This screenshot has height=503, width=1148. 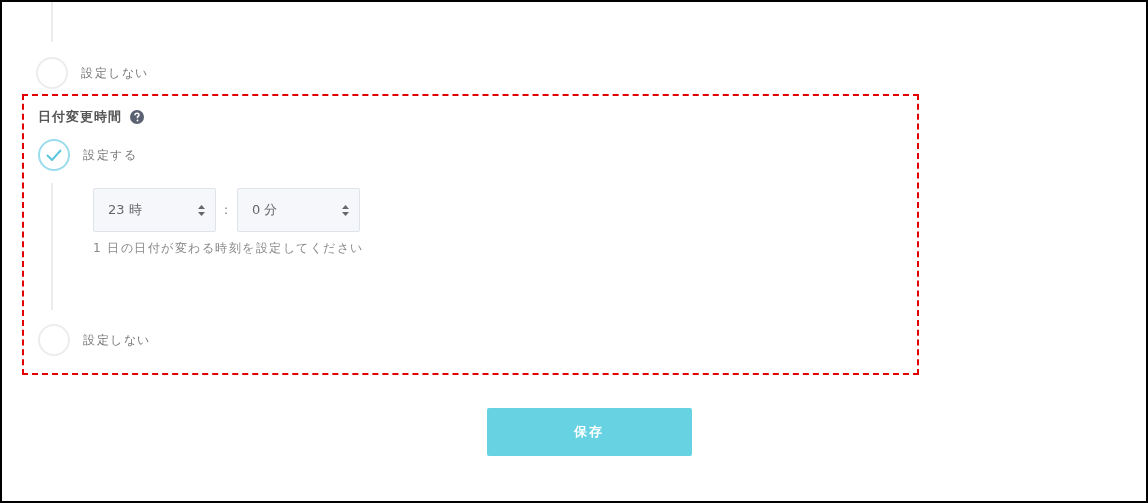 What do you see at coordinates (298, 210) in the screenshot?
I see `select-field: 0 分` at bounding box center [298, 210].